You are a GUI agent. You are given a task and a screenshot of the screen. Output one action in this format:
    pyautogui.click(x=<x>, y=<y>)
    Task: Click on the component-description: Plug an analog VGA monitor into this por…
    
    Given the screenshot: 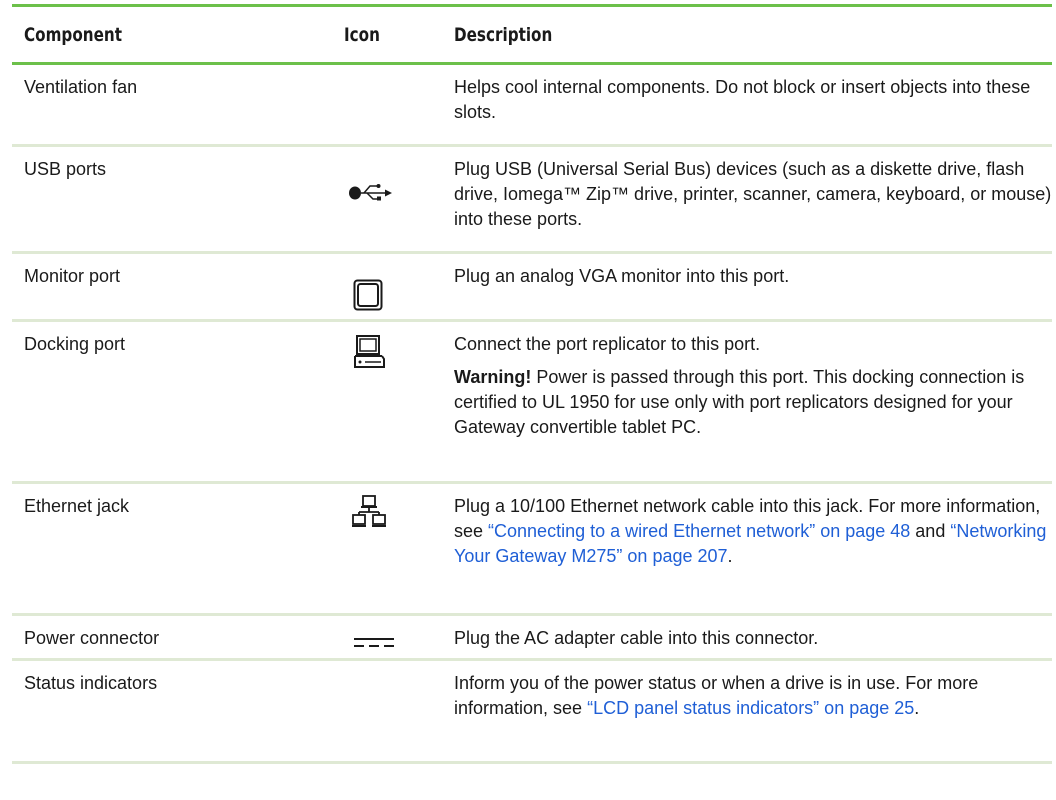 What is the action you would take?
    pyautogui.click(x=622, y=276)
    